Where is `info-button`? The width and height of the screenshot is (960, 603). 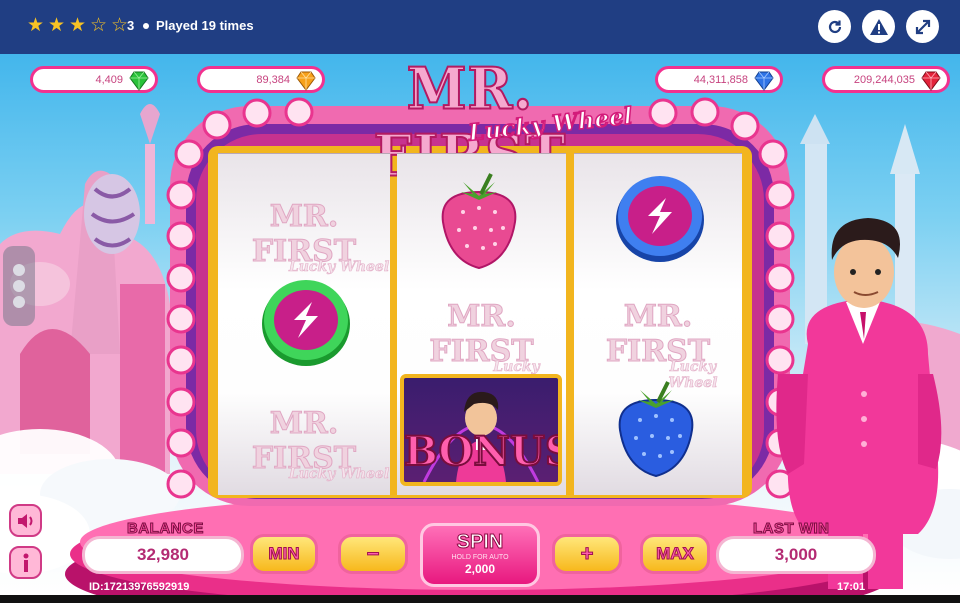
info-button is located at coordinates (25, 562).